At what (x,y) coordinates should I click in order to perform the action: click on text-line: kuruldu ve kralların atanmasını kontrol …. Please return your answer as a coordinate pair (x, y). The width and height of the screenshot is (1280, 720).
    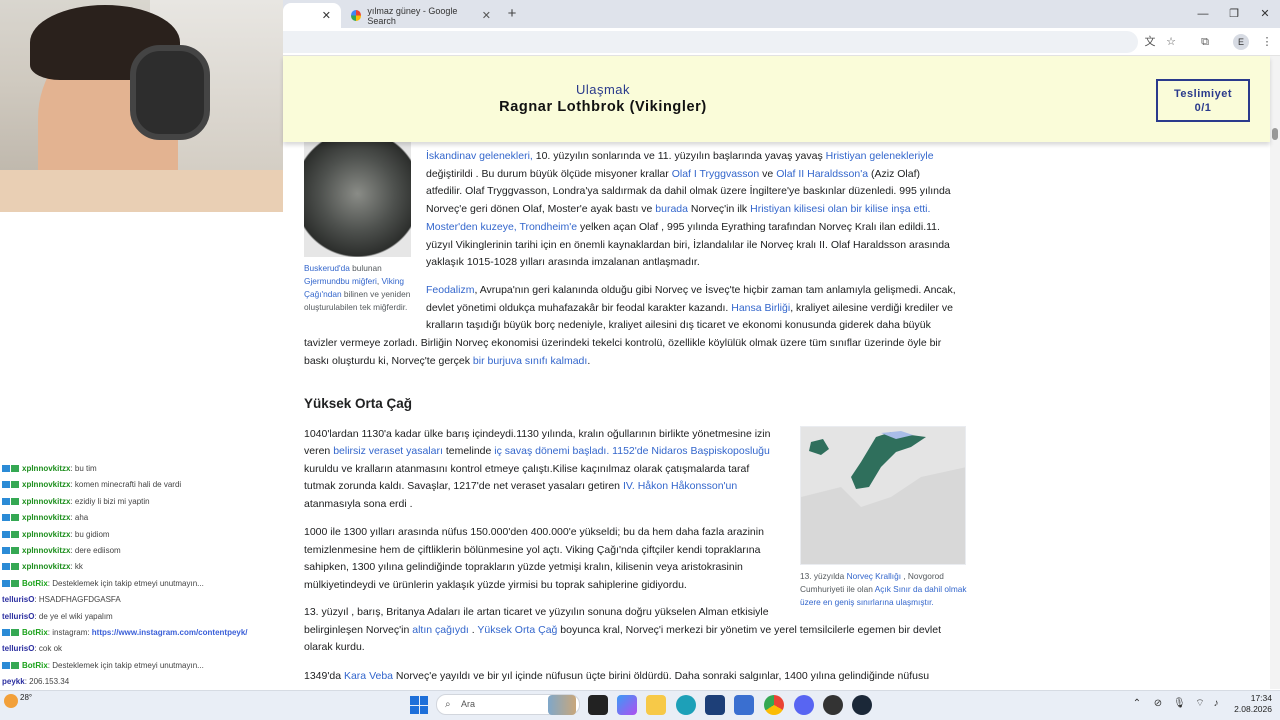
    Looking at the image, I should click on (526, 470).